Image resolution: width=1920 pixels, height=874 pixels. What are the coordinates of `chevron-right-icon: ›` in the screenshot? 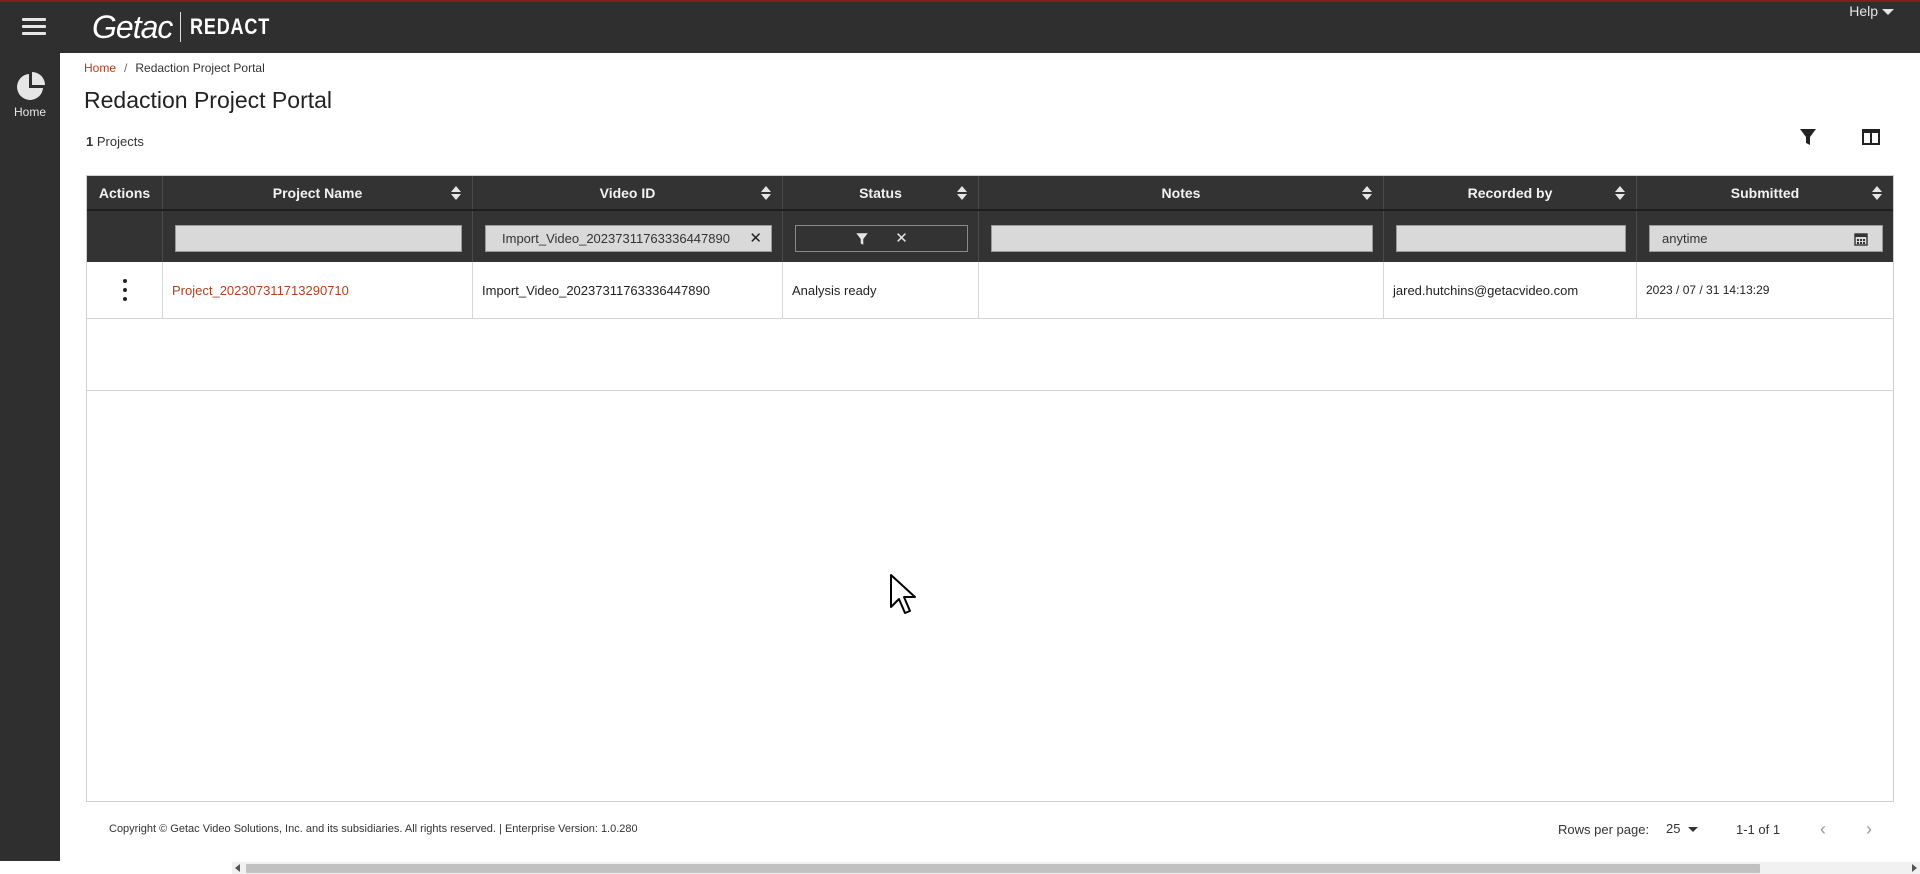 It's located at (1869, 829).